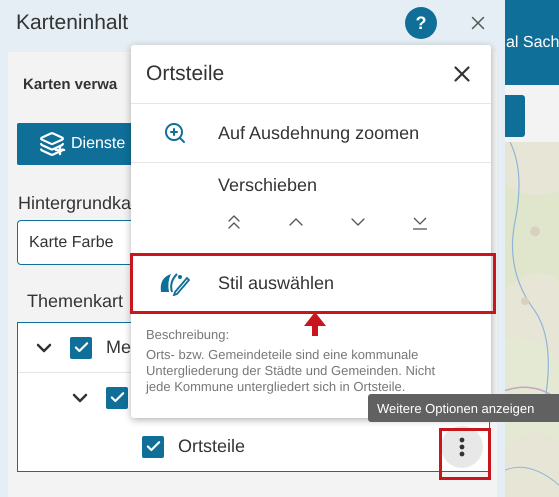  What do you see at coordinates (70, 84) in the screenshot?
I see `section-title: Karten verwa` at bounding box center [70, 84].